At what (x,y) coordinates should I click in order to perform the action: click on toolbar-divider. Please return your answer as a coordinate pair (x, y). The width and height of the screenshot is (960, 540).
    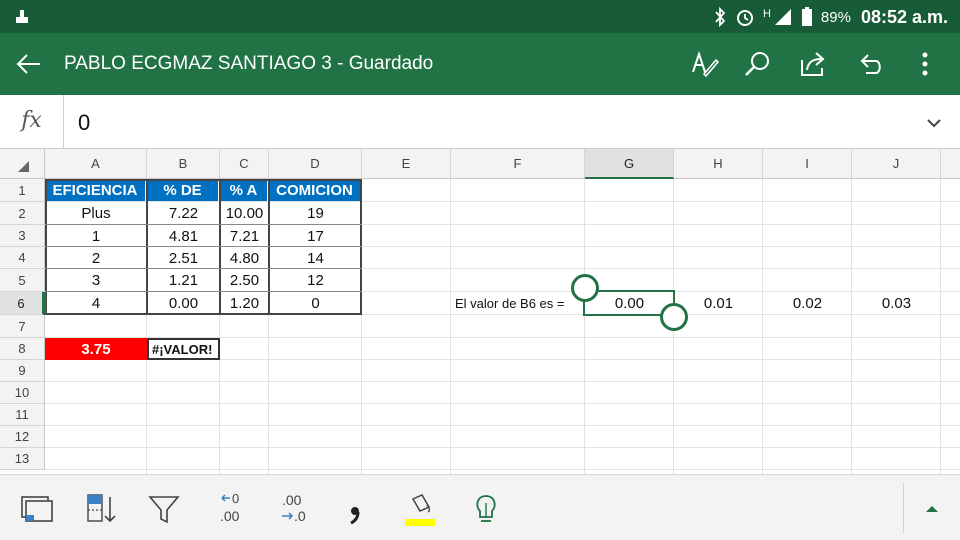
    Looking at the image, I should click on (903, 508).